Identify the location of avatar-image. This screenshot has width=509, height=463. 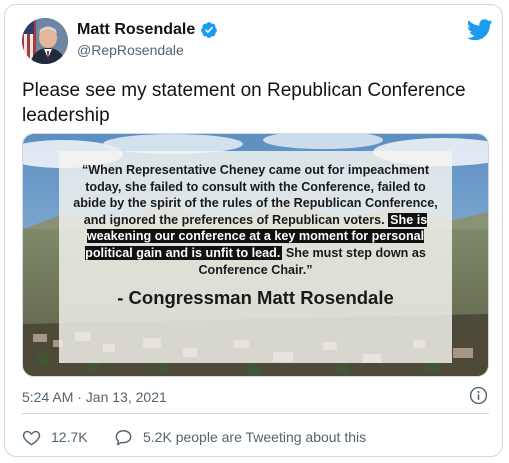
(45, 41).